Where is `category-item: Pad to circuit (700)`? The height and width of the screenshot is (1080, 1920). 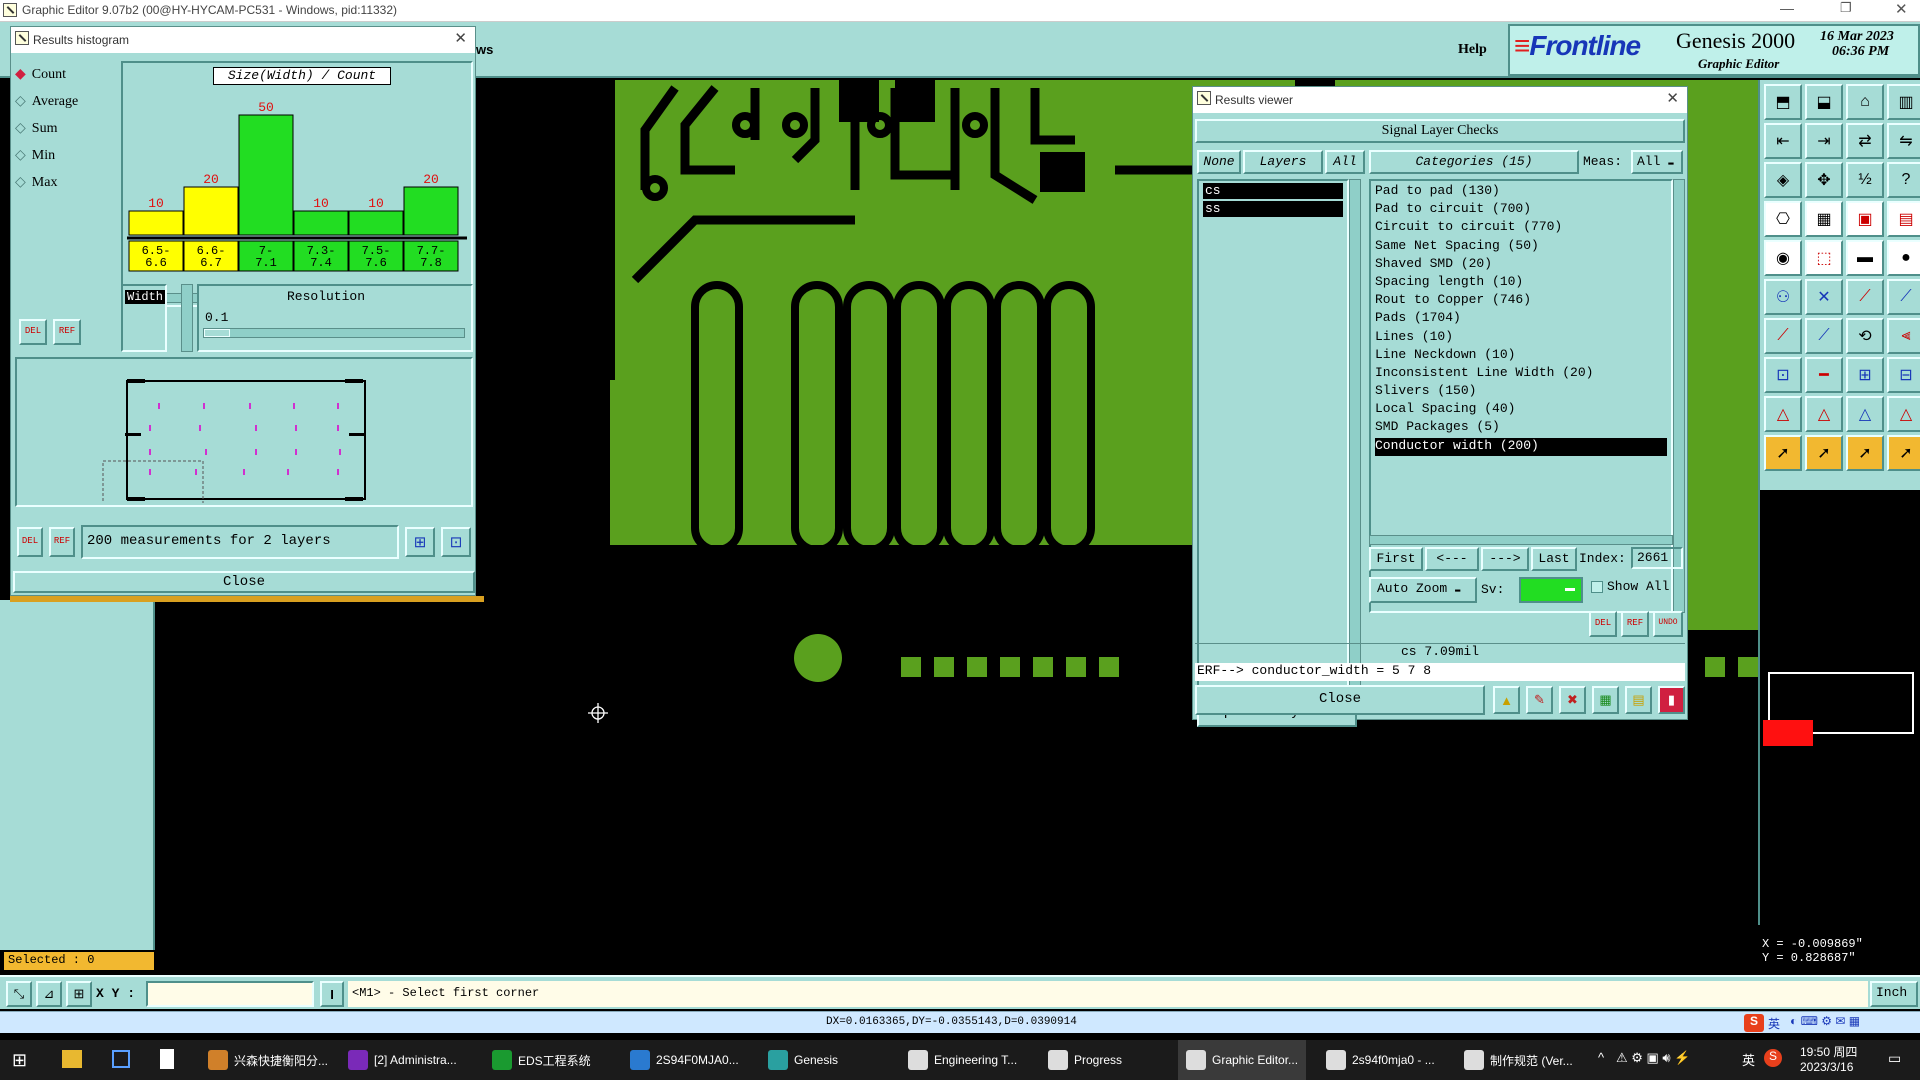
category-item: Pad to circuit (700) is located at coordinates (1521, 210).